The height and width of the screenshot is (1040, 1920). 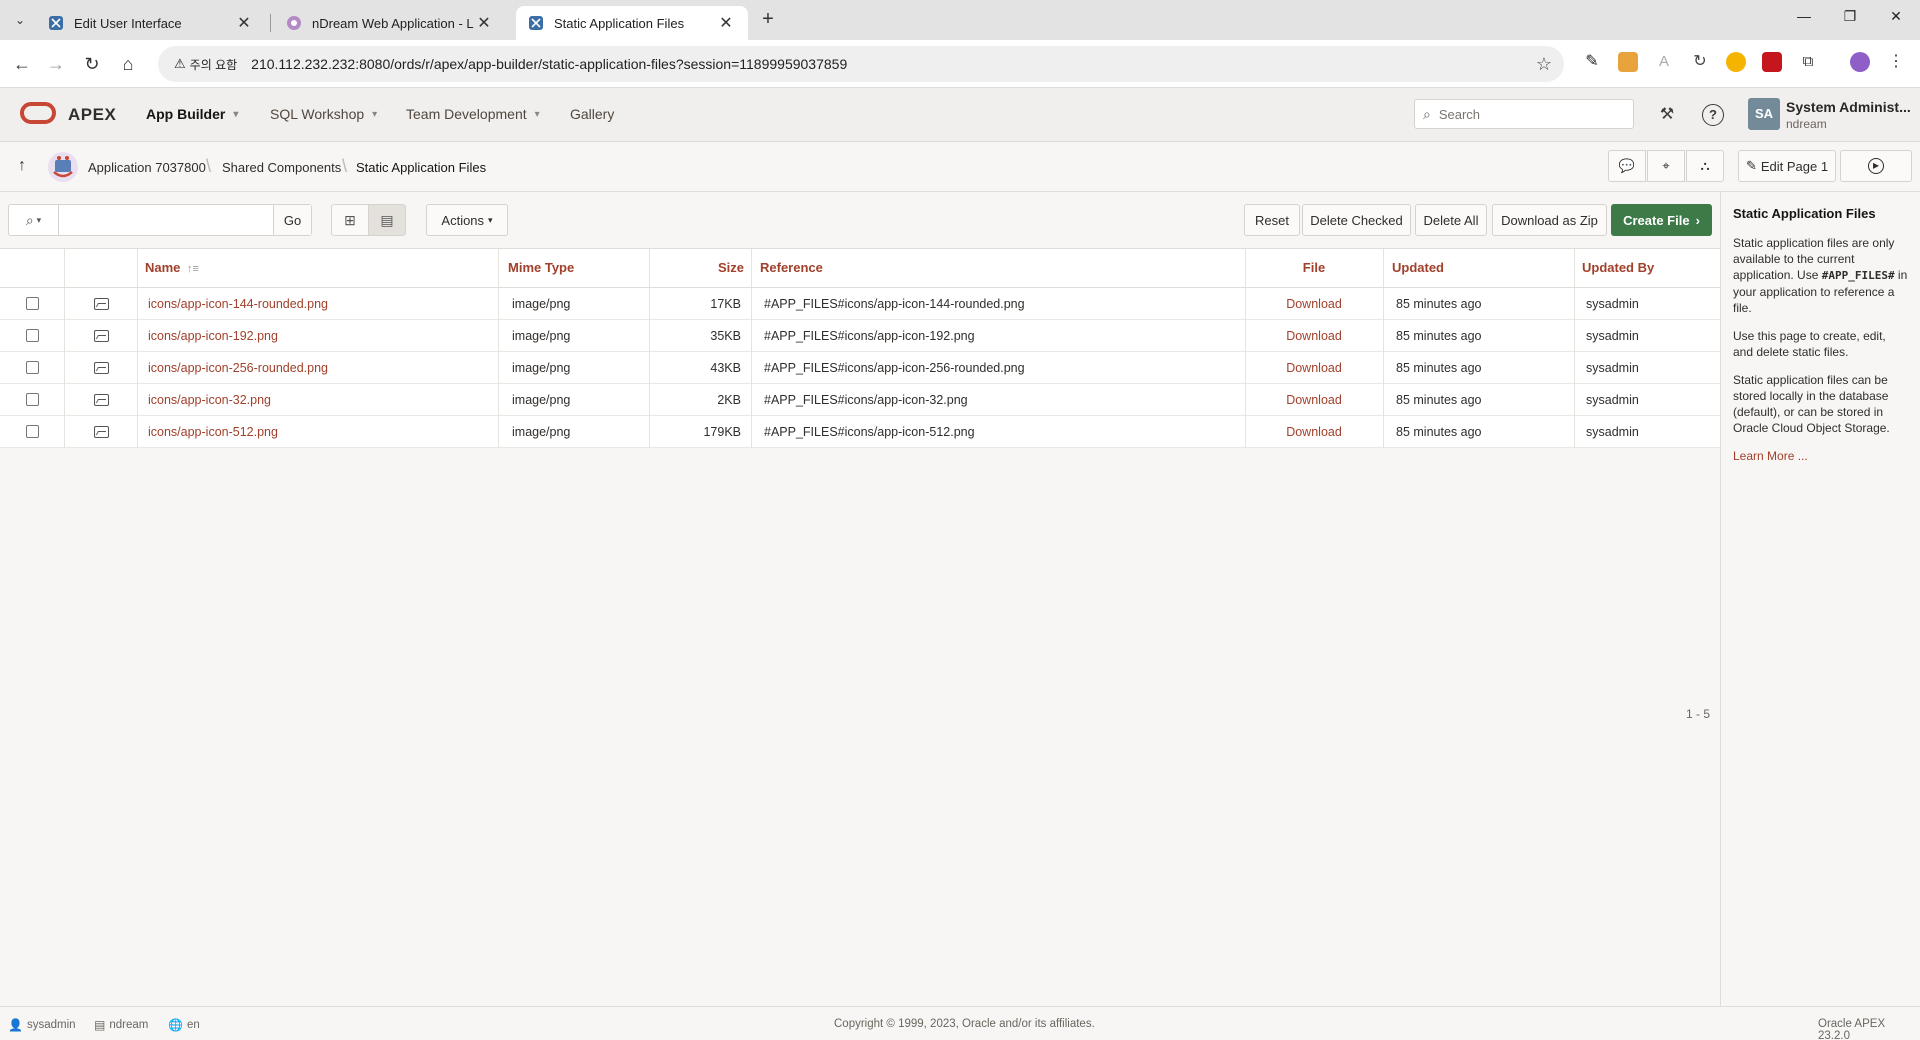 What do you see at coordinates (1764, 114) in the screenshot?
I see `user-avatar: SA` at bounding box center [1764, 114].